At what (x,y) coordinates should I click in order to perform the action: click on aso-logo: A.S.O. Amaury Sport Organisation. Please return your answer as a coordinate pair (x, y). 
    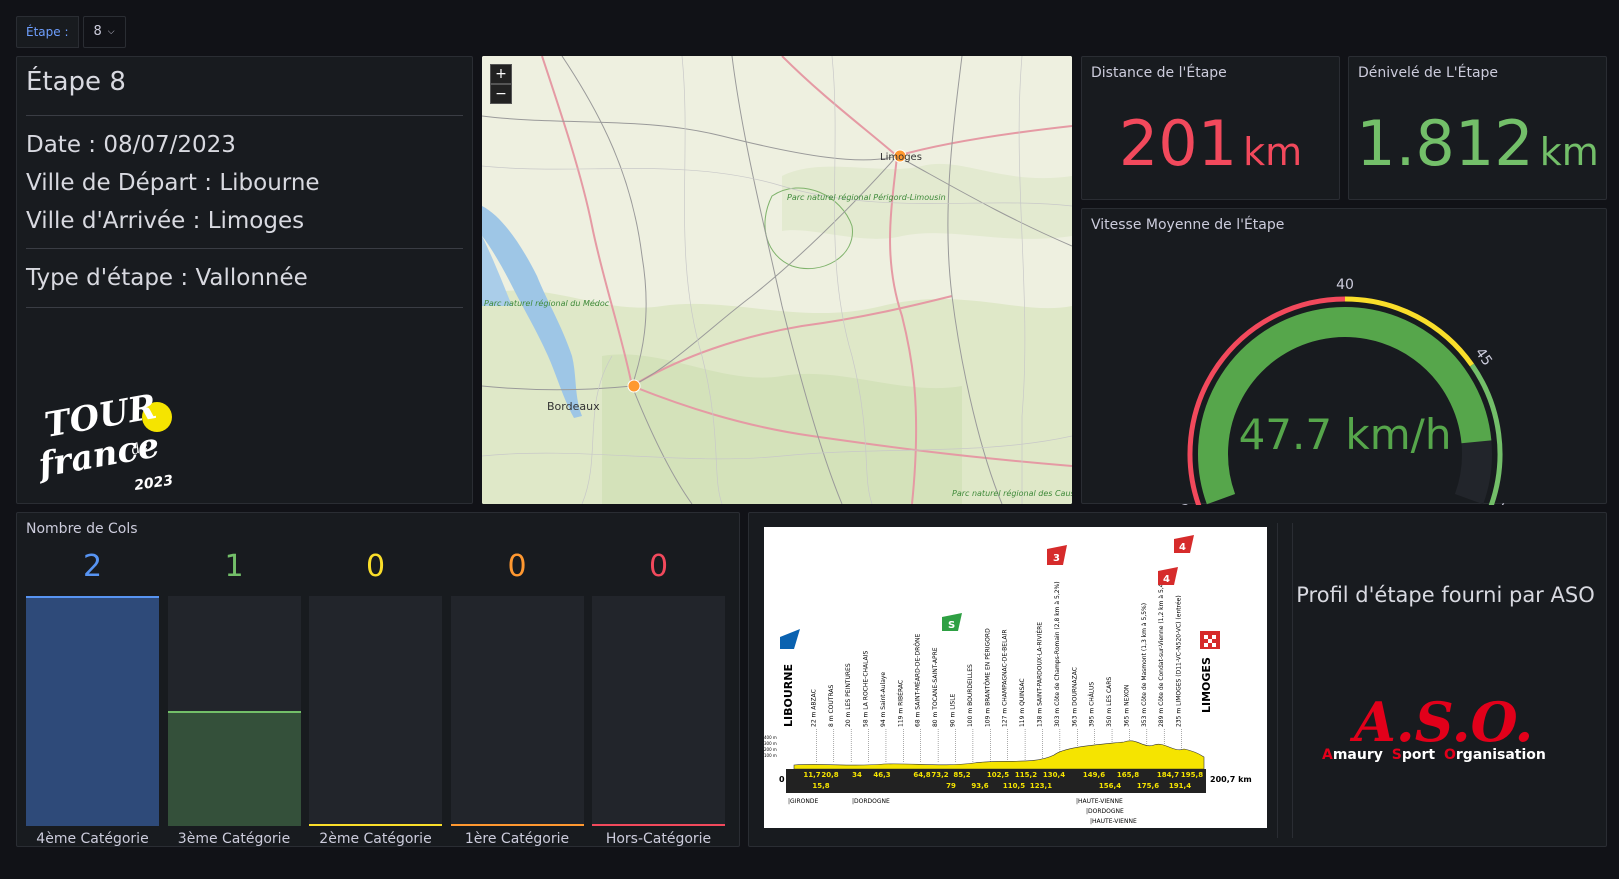
    Looking at the image, I should click on (1434, 728).